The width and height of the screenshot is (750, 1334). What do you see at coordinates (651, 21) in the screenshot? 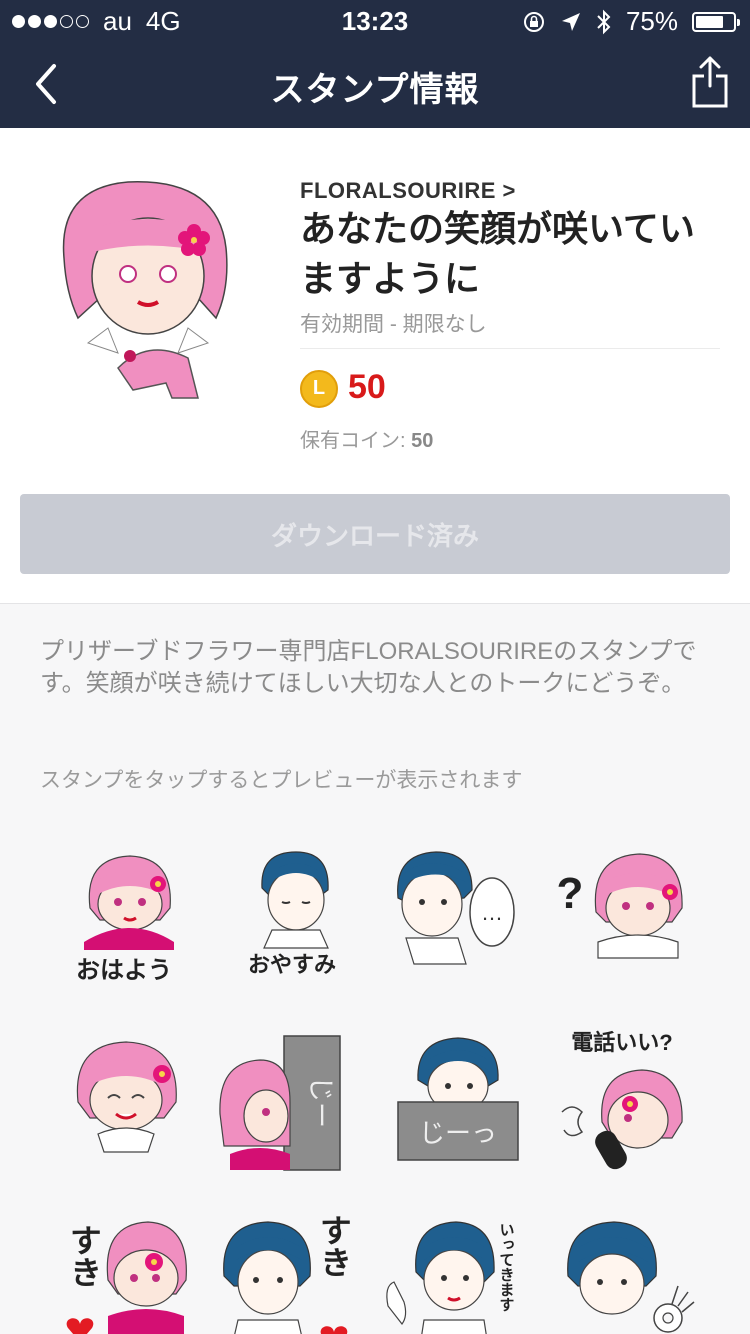
I see `battery-percent: 75%` at bounding box center [651, 21].